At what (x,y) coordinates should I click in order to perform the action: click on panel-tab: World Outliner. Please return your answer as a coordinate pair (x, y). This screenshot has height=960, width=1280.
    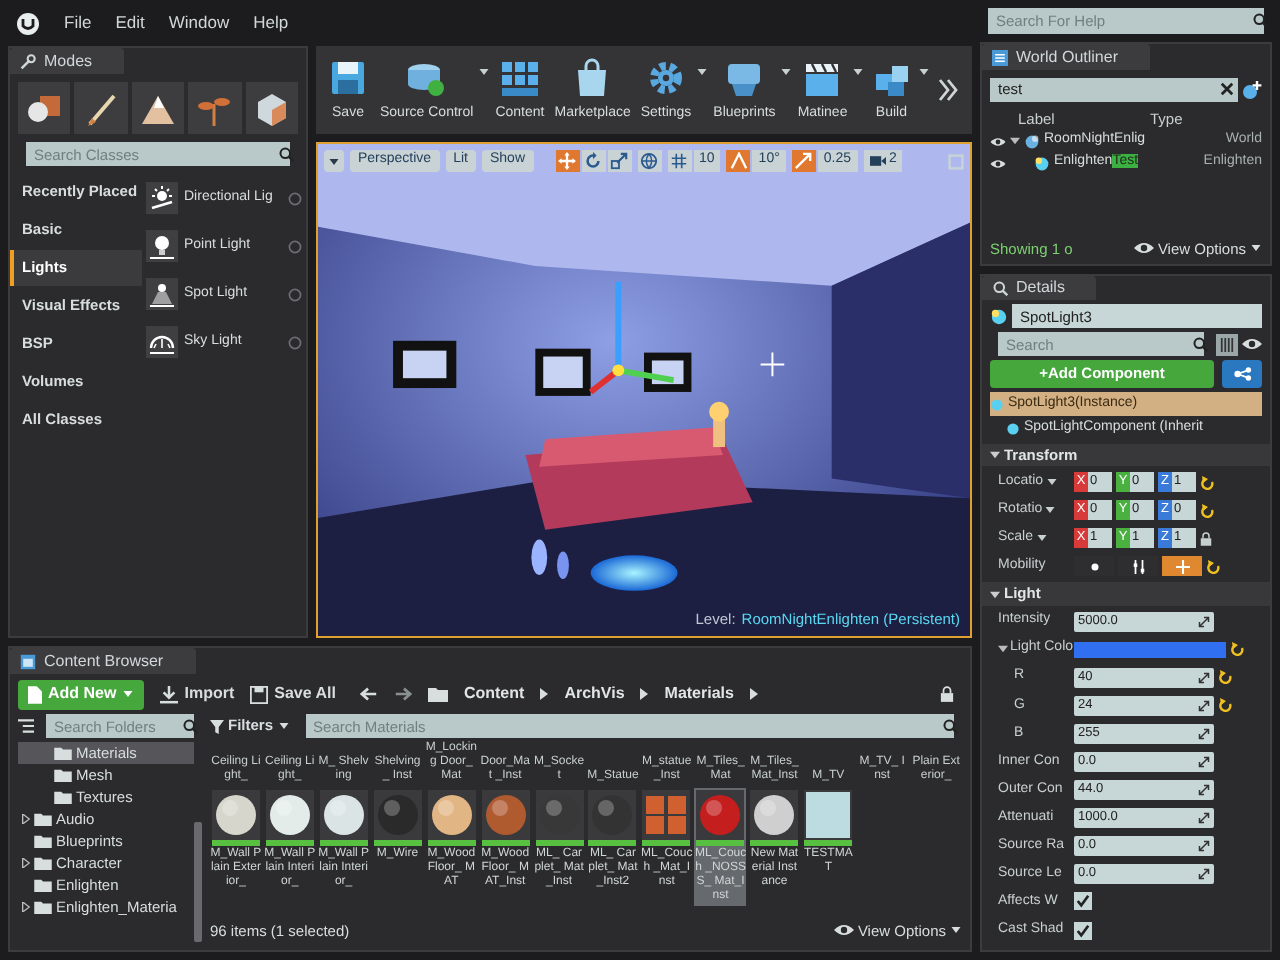
    Looking at the image, I should click on (1066, 57).